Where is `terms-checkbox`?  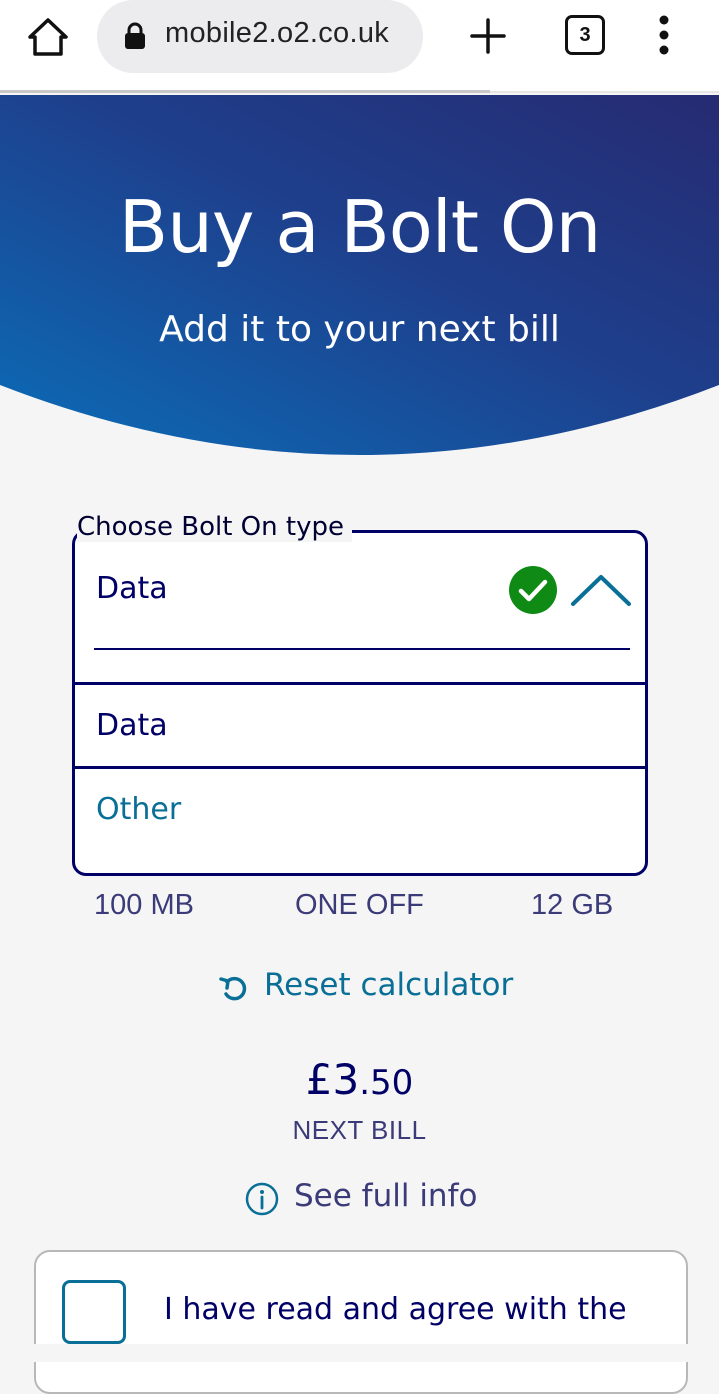 terms-checkbox is located at coordinates (94, 1312).